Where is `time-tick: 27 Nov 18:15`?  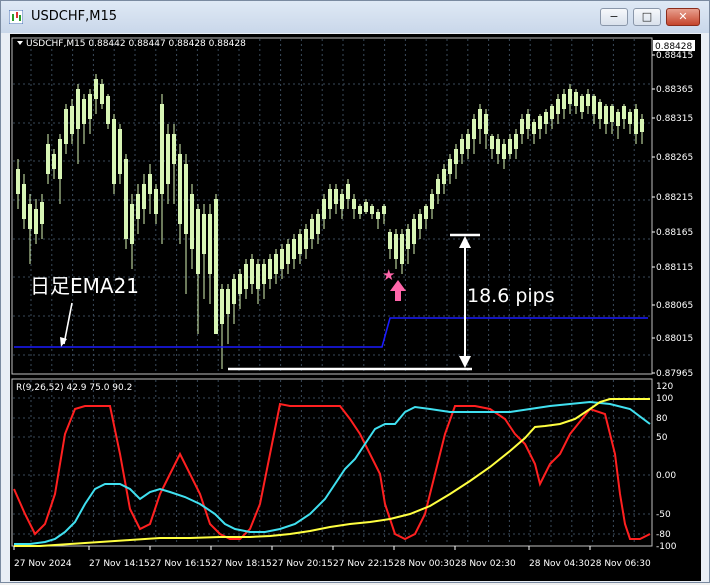
time-tick: 27 Nov 18:15 is located at coordinates (241, 564).